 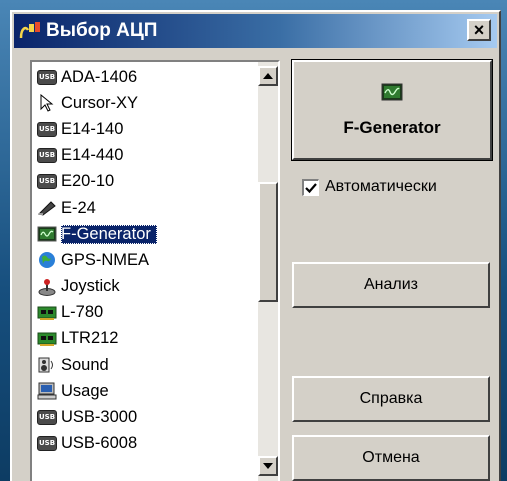 I want to click on computer-icon, so click(x=47, y=391).